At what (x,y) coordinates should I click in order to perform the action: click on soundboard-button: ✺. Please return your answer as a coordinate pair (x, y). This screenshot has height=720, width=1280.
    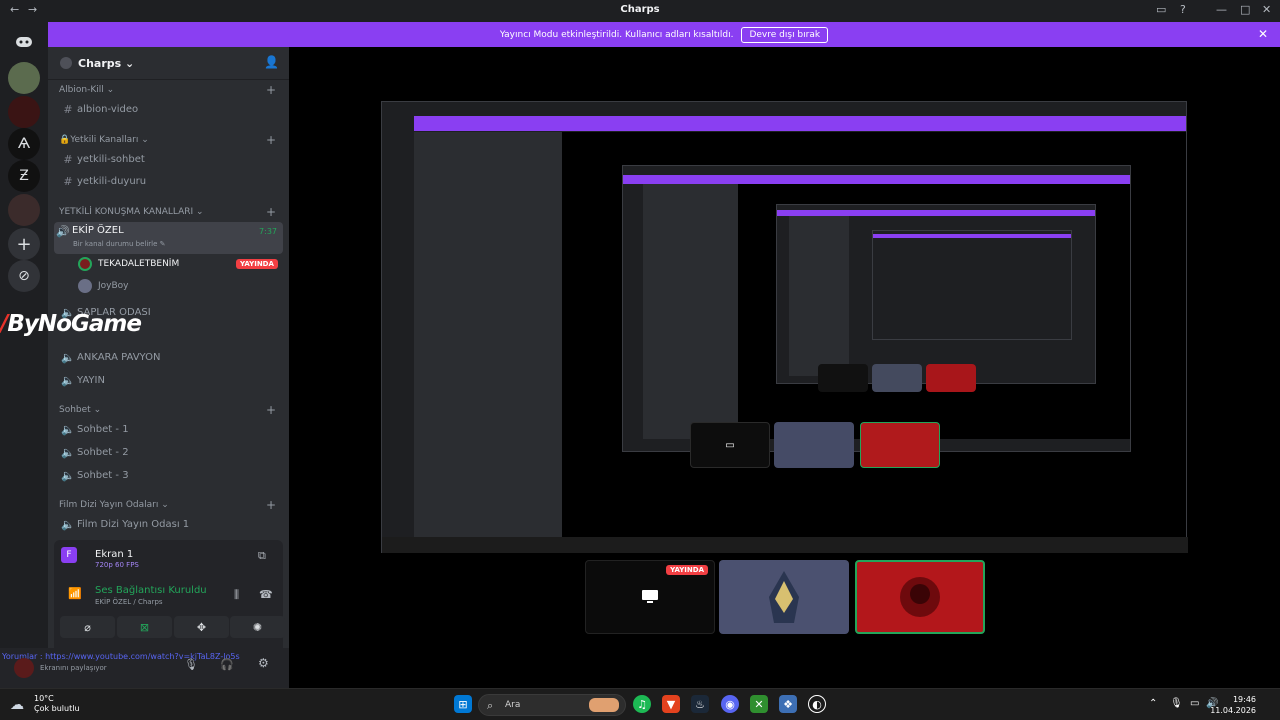
    Looking at the image, I should click on (257, 627).